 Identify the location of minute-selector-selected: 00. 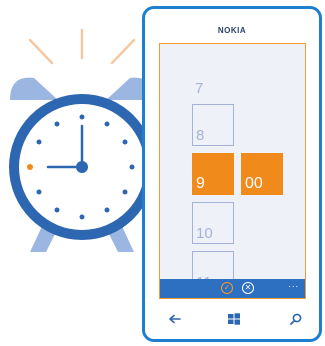
(262, 174).